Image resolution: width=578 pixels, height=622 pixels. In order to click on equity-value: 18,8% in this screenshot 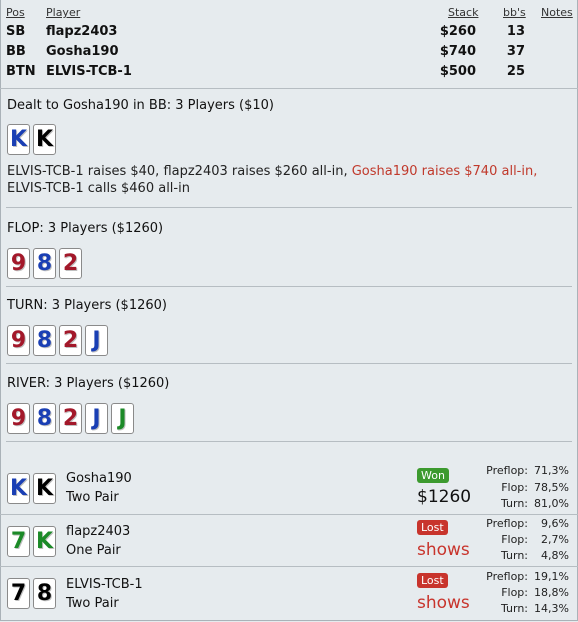, I will do `click(551, 592)`.